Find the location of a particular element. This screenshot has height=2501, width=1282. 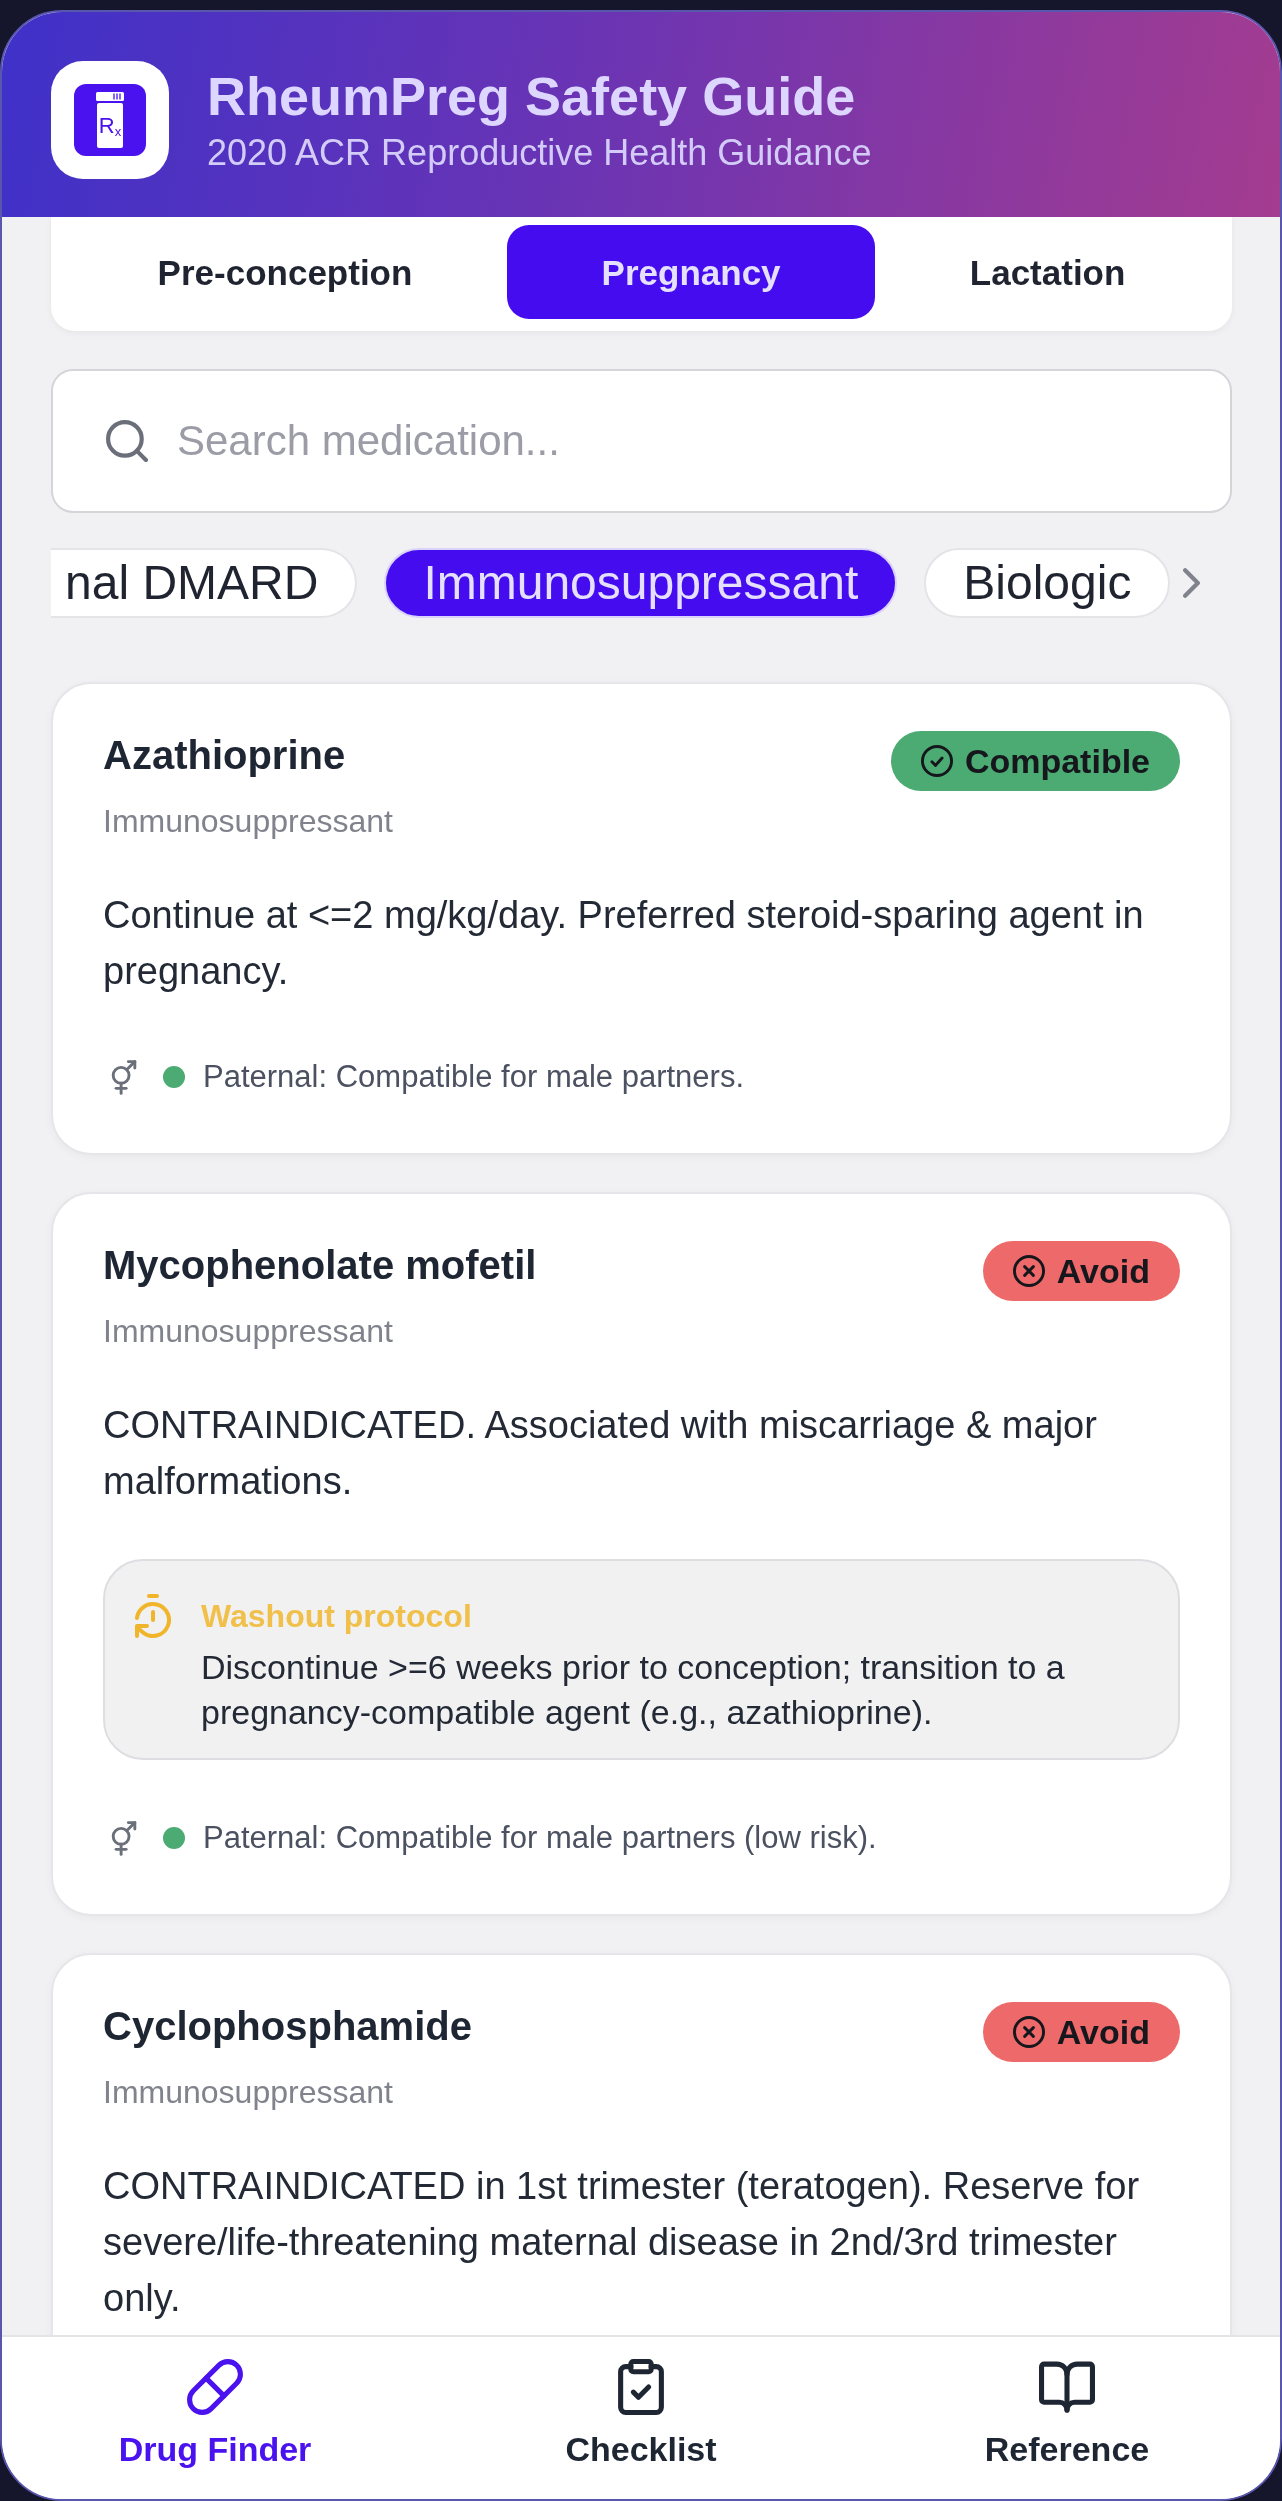

app-subtitle: 2020 ACR Reproductive Health Guidance is located at coordinates (539, 153).